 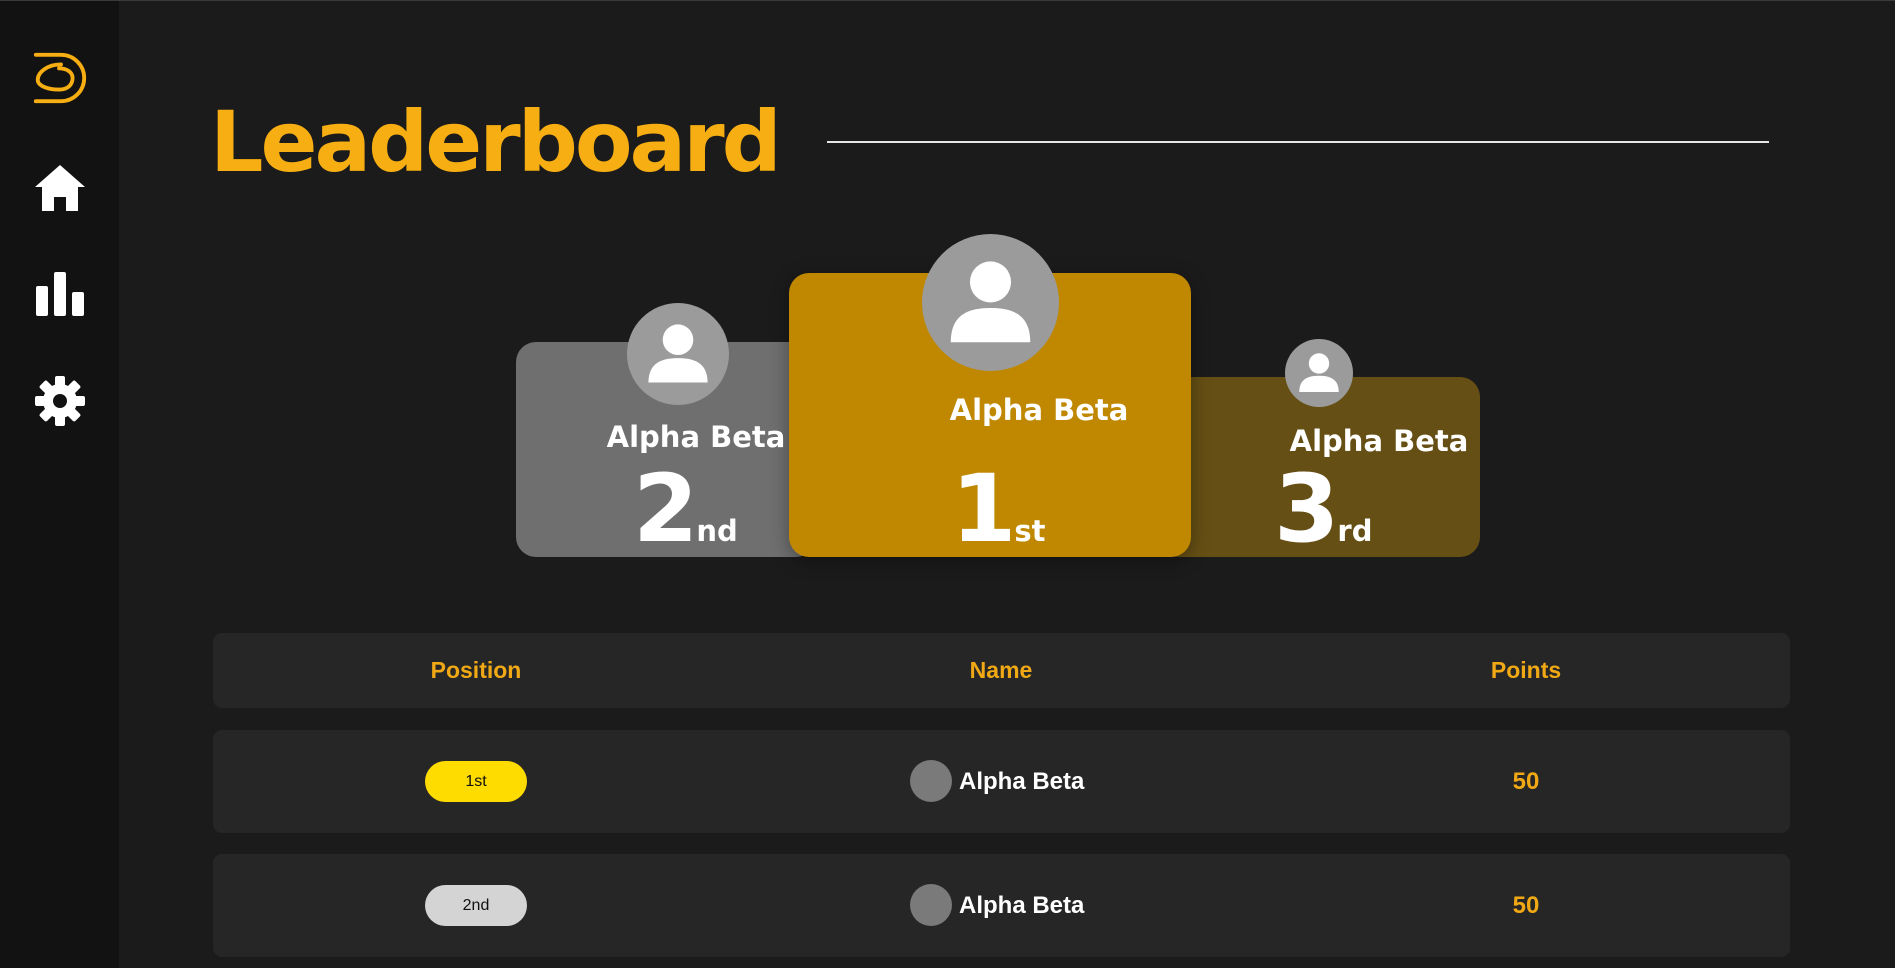 I want to click on rank-suffix: st, so click(x=1030, y=531).